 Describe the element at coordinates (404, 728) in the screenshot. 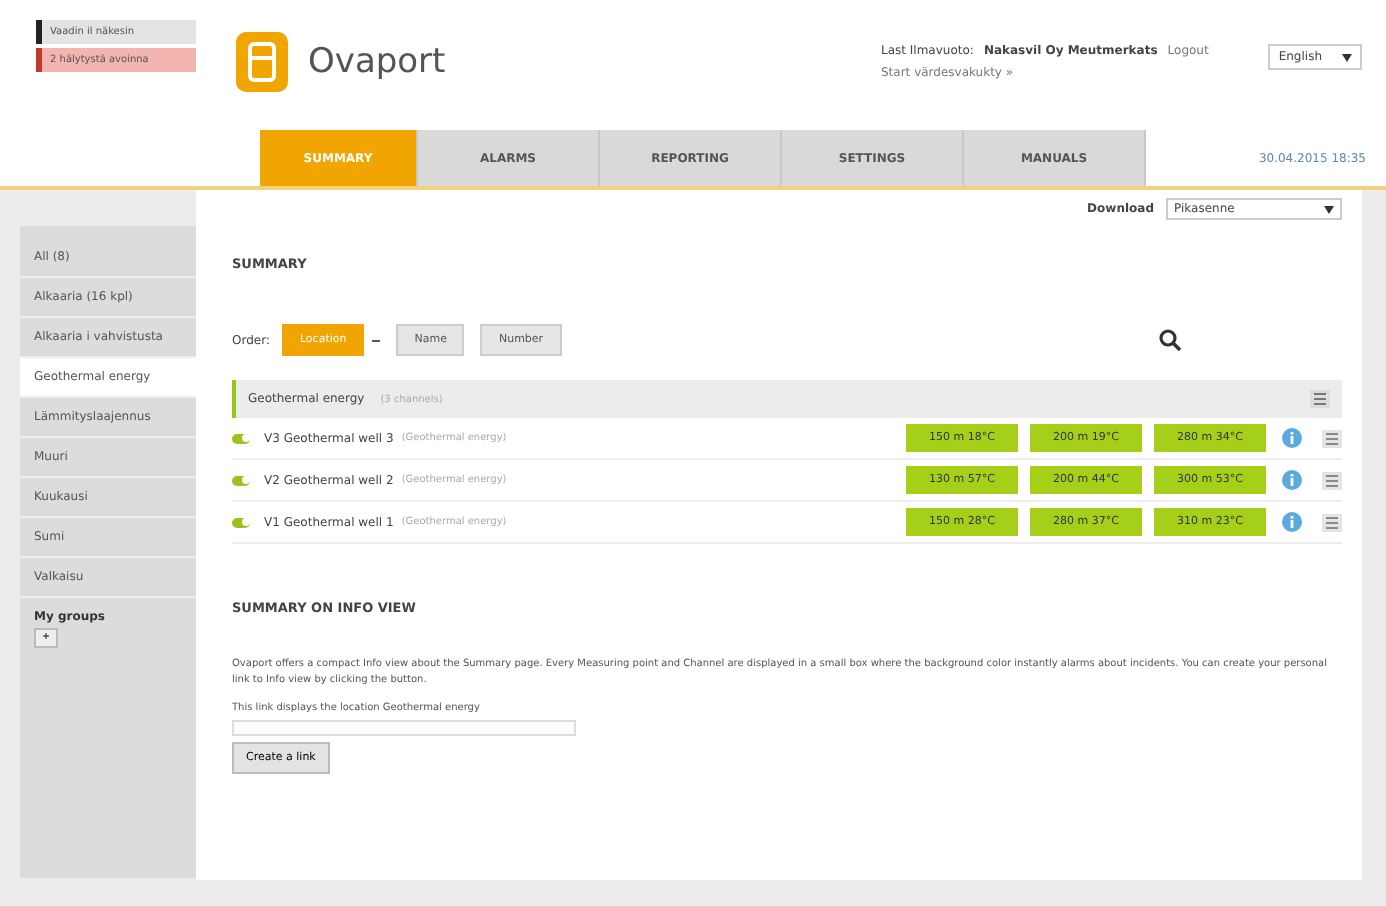

I see `link-field` at that location.